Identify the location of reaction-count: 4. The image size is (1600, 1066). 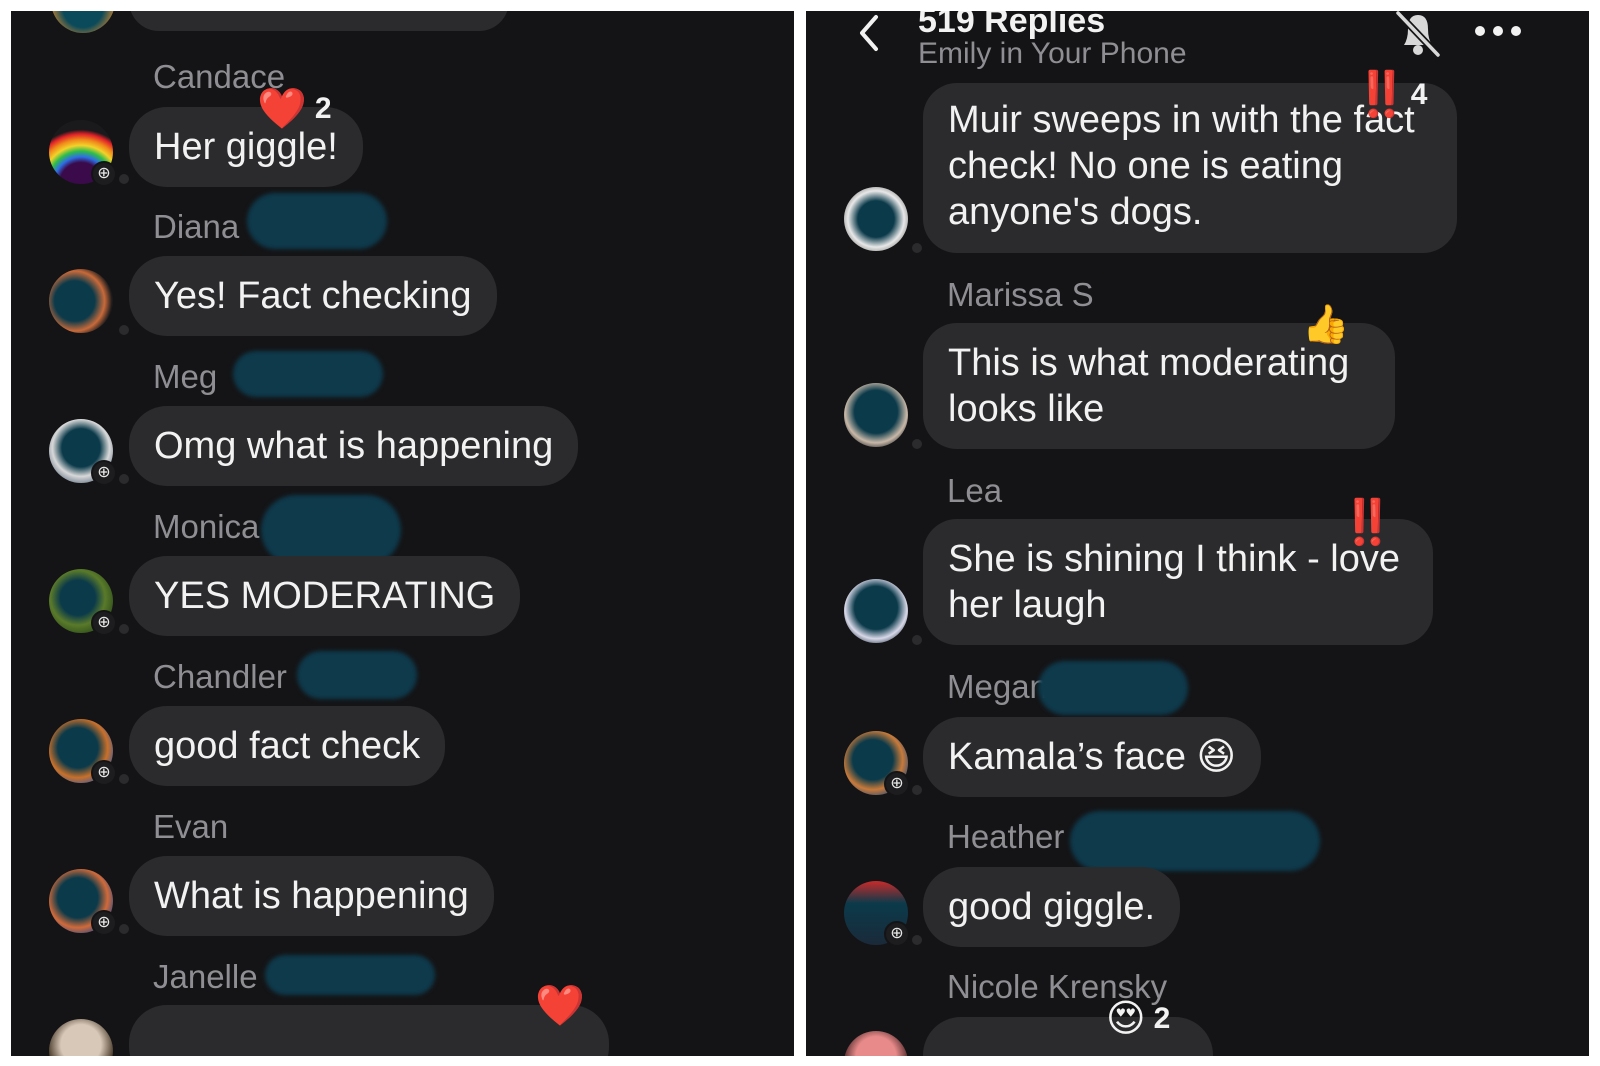
(1419, 94).